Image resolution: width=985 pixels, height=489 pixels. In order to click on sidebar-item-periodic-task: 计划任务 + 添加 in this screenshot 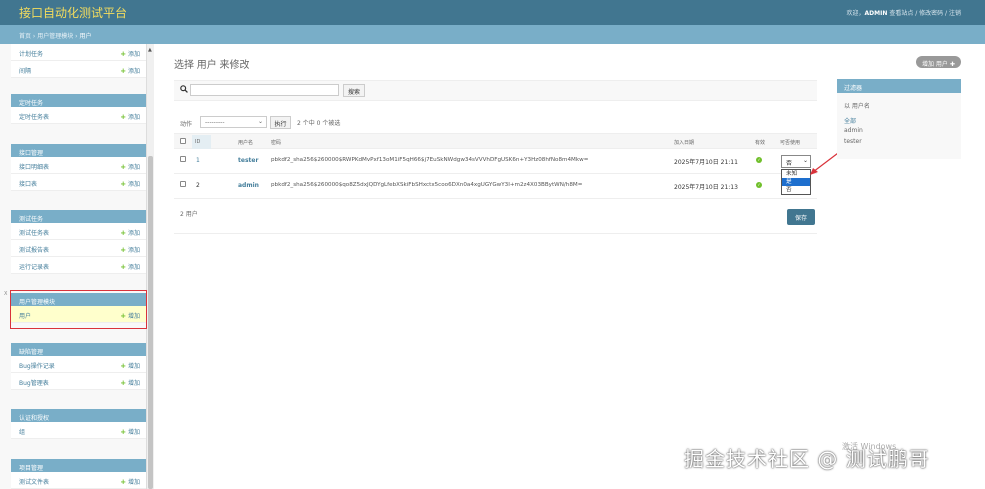, I will do `click(78, 52)`.